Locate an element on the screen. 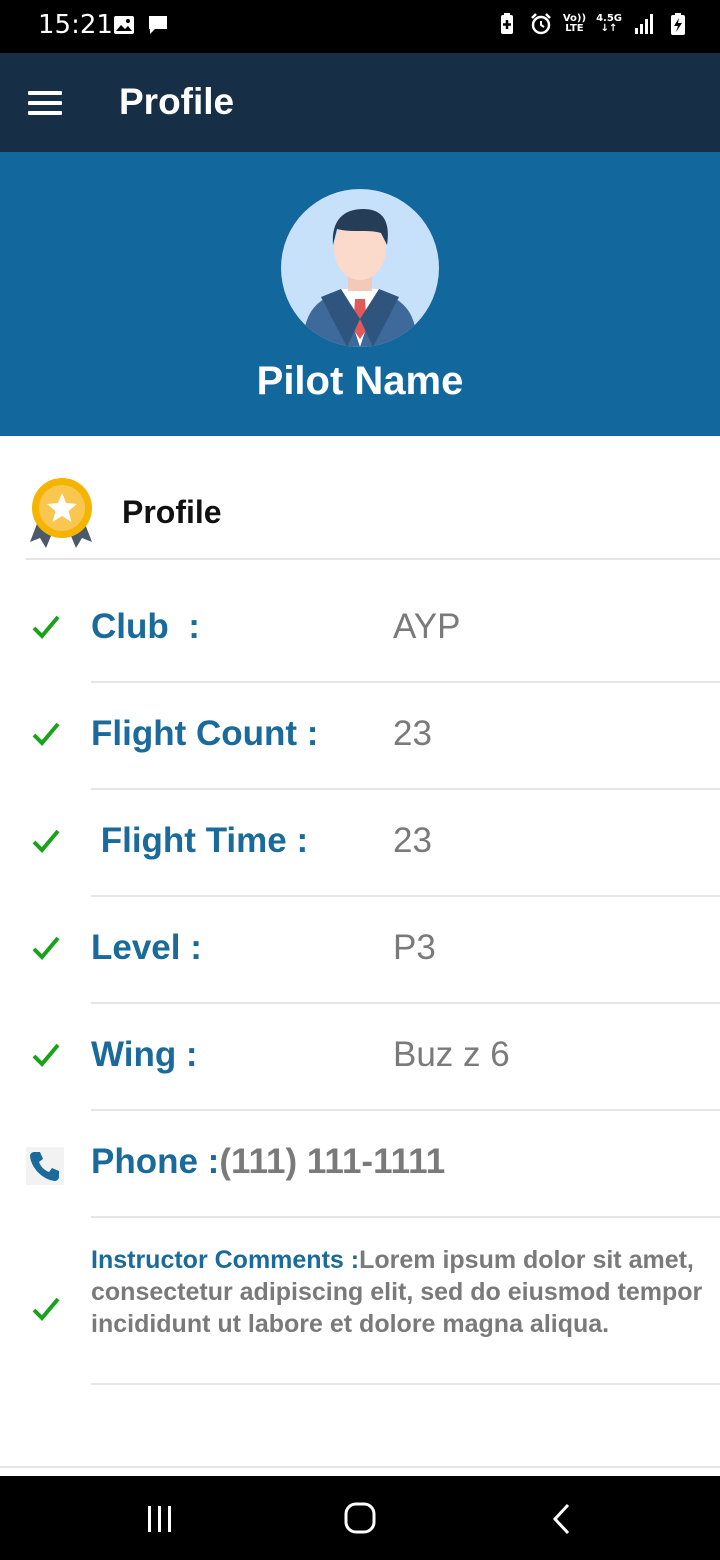  status-bar: 15:21 Vo)) LTE 4.5G ↓↑ is located at coordinates (360, 26).